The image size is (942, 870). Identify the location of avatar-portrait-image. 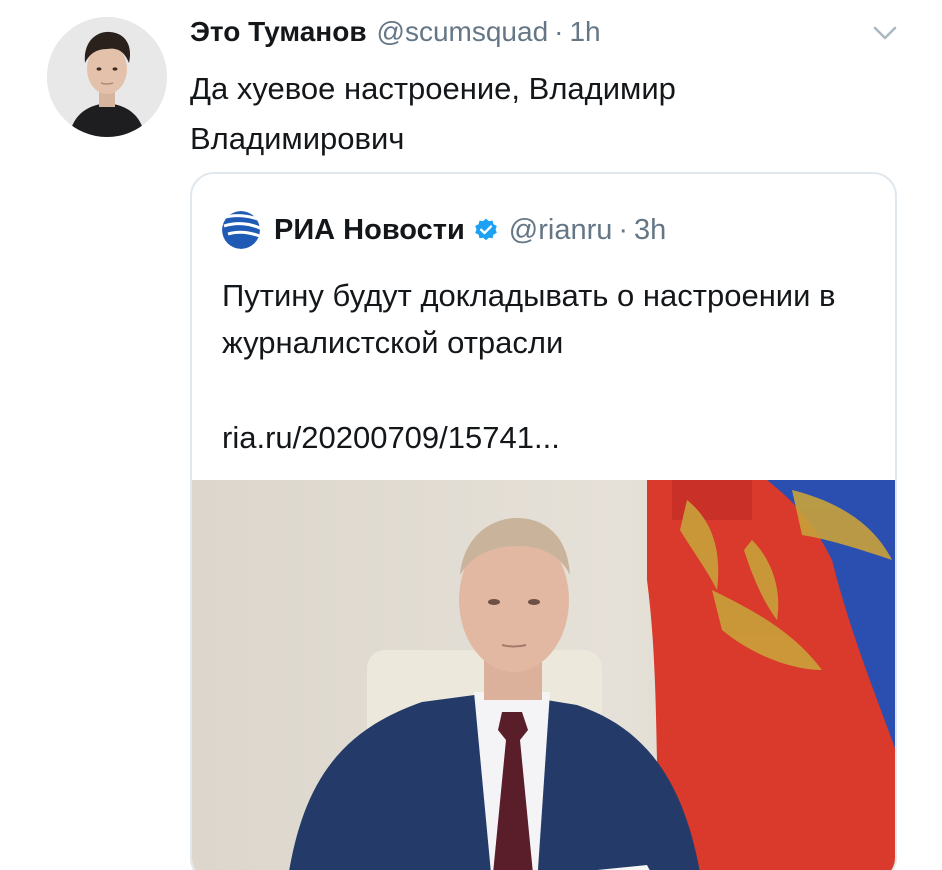
(107, 77).